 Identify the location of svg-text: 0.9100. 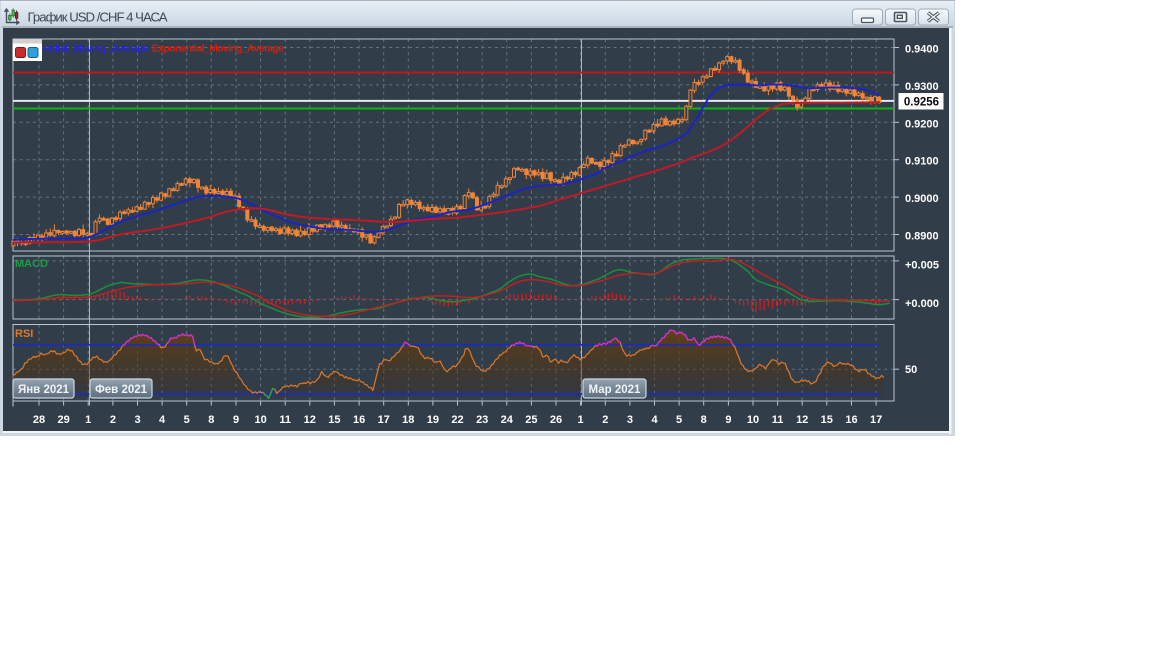
(922, 162).